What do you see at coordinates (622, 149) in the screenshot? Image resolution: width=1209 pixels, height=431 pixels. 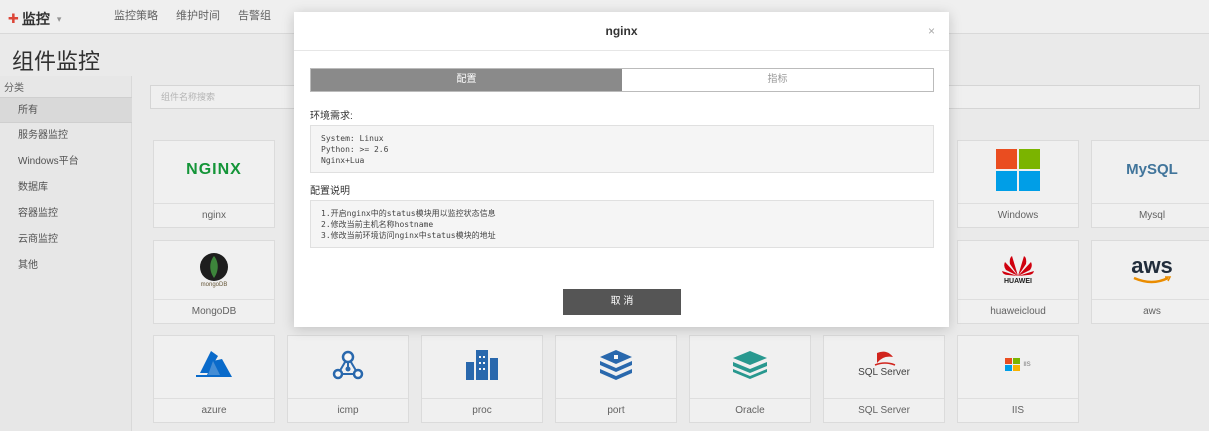 I see `env-requirements-box: System: Linux Python: >= 2.6 Nginx+Lua` at bounding box center [622, 149].